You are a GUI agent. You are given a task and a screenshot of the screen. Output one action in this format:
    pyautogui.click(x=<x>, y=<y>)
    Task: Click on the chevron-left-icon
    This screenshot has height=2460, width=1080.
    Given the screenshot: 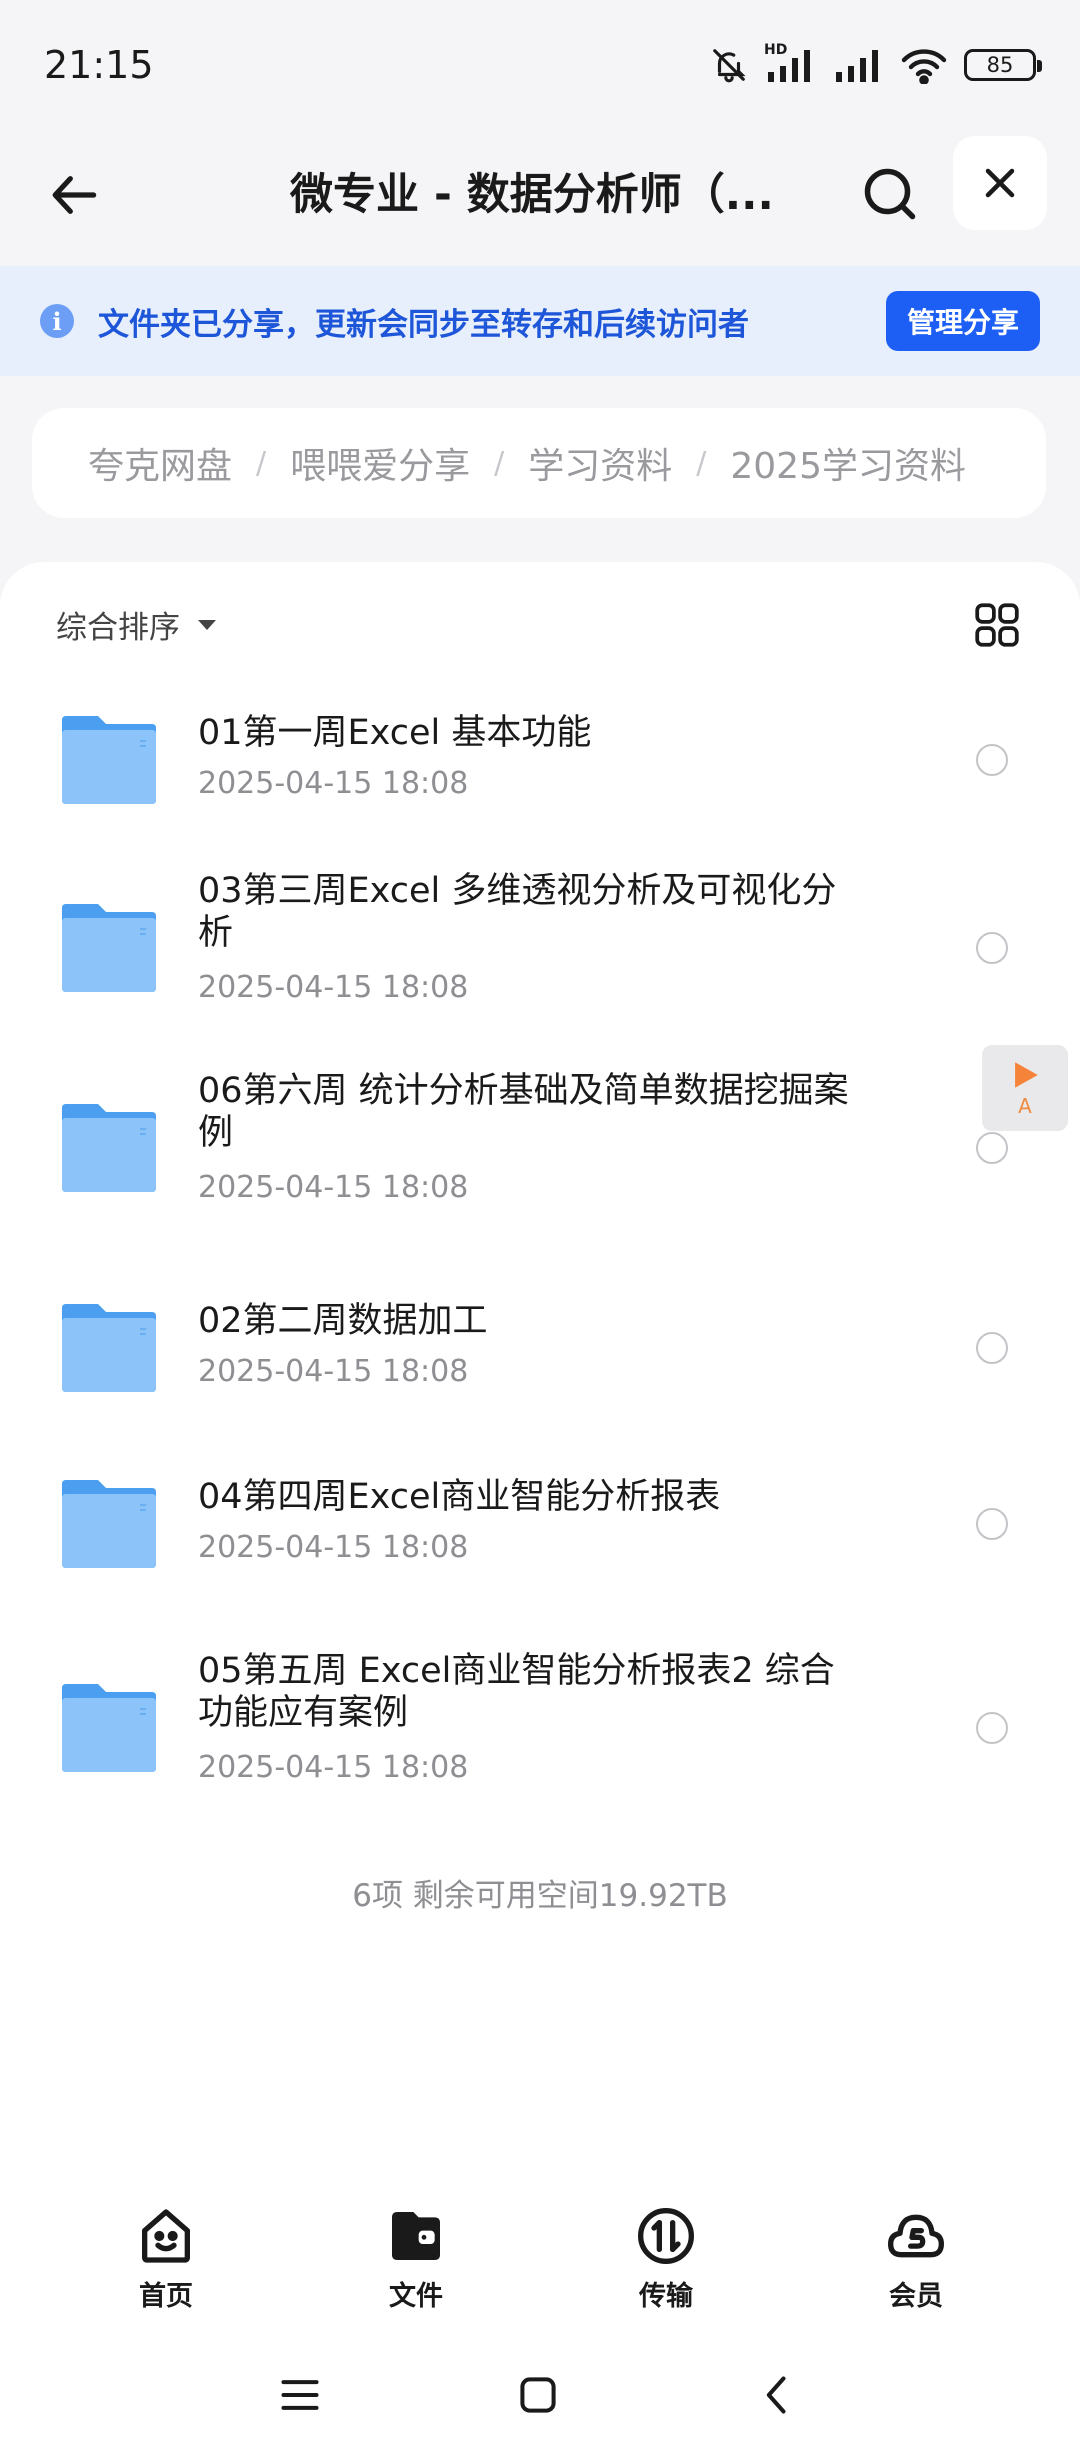 What is the action you would take?
    pyautogui.click(x=776, y=2395)
    